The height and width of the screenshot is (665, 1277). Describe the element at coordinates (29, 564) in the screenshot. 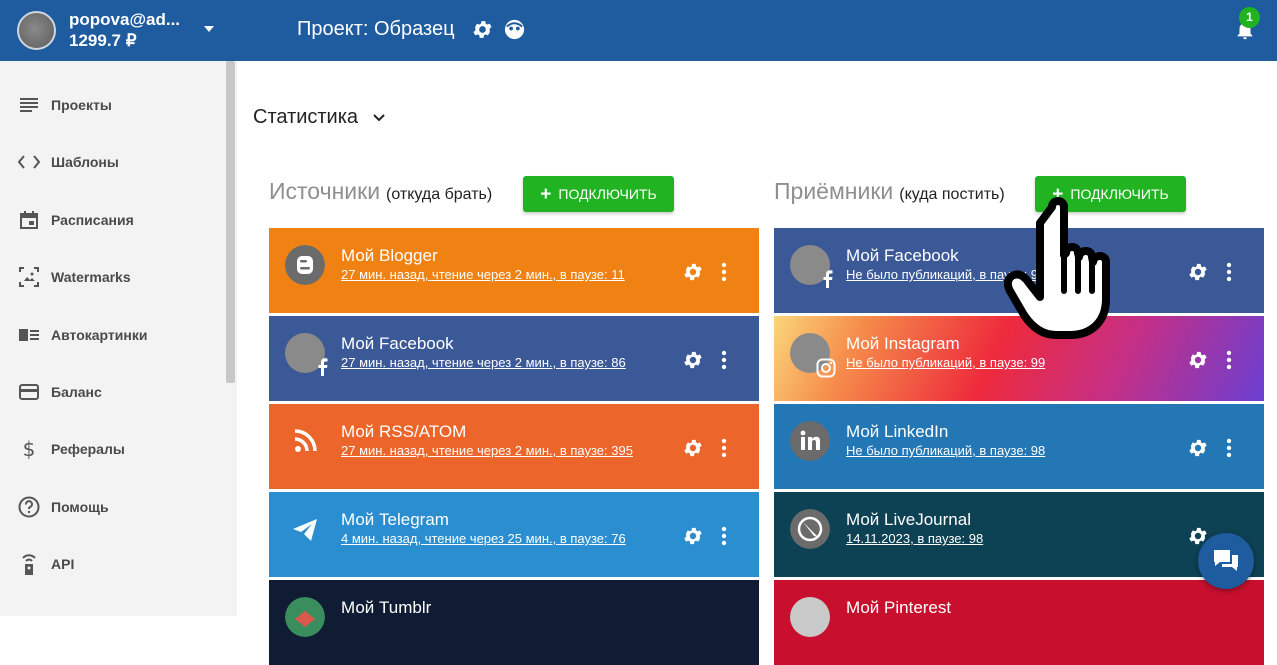

I see `api-icon` at that location.